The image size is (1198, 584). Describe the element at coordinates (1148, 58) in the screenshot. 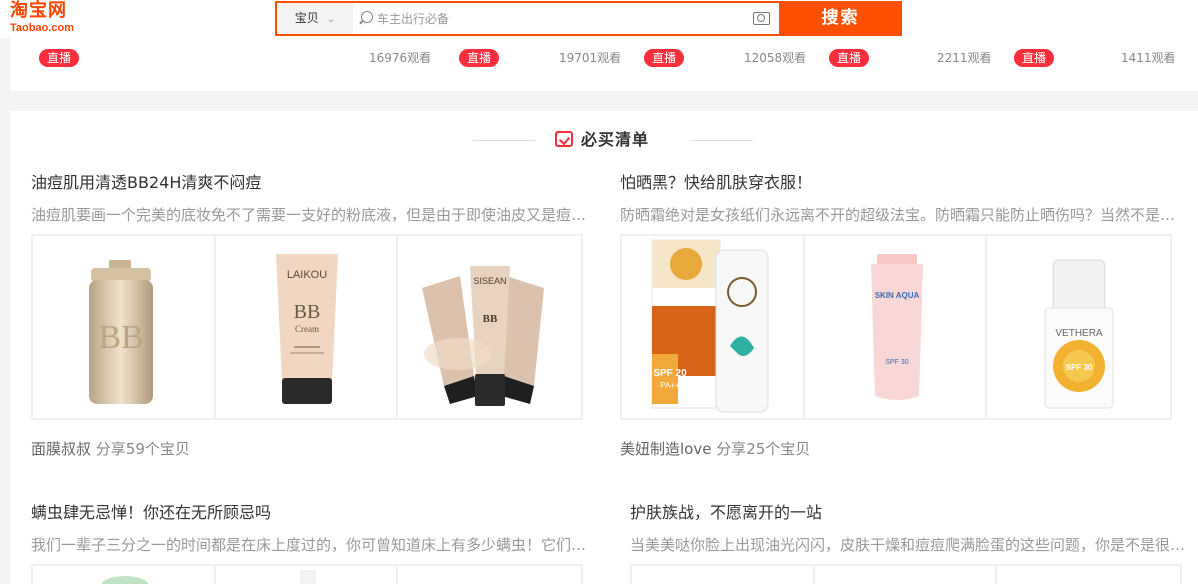

I see `live-view-count: 1411观看` at that location.